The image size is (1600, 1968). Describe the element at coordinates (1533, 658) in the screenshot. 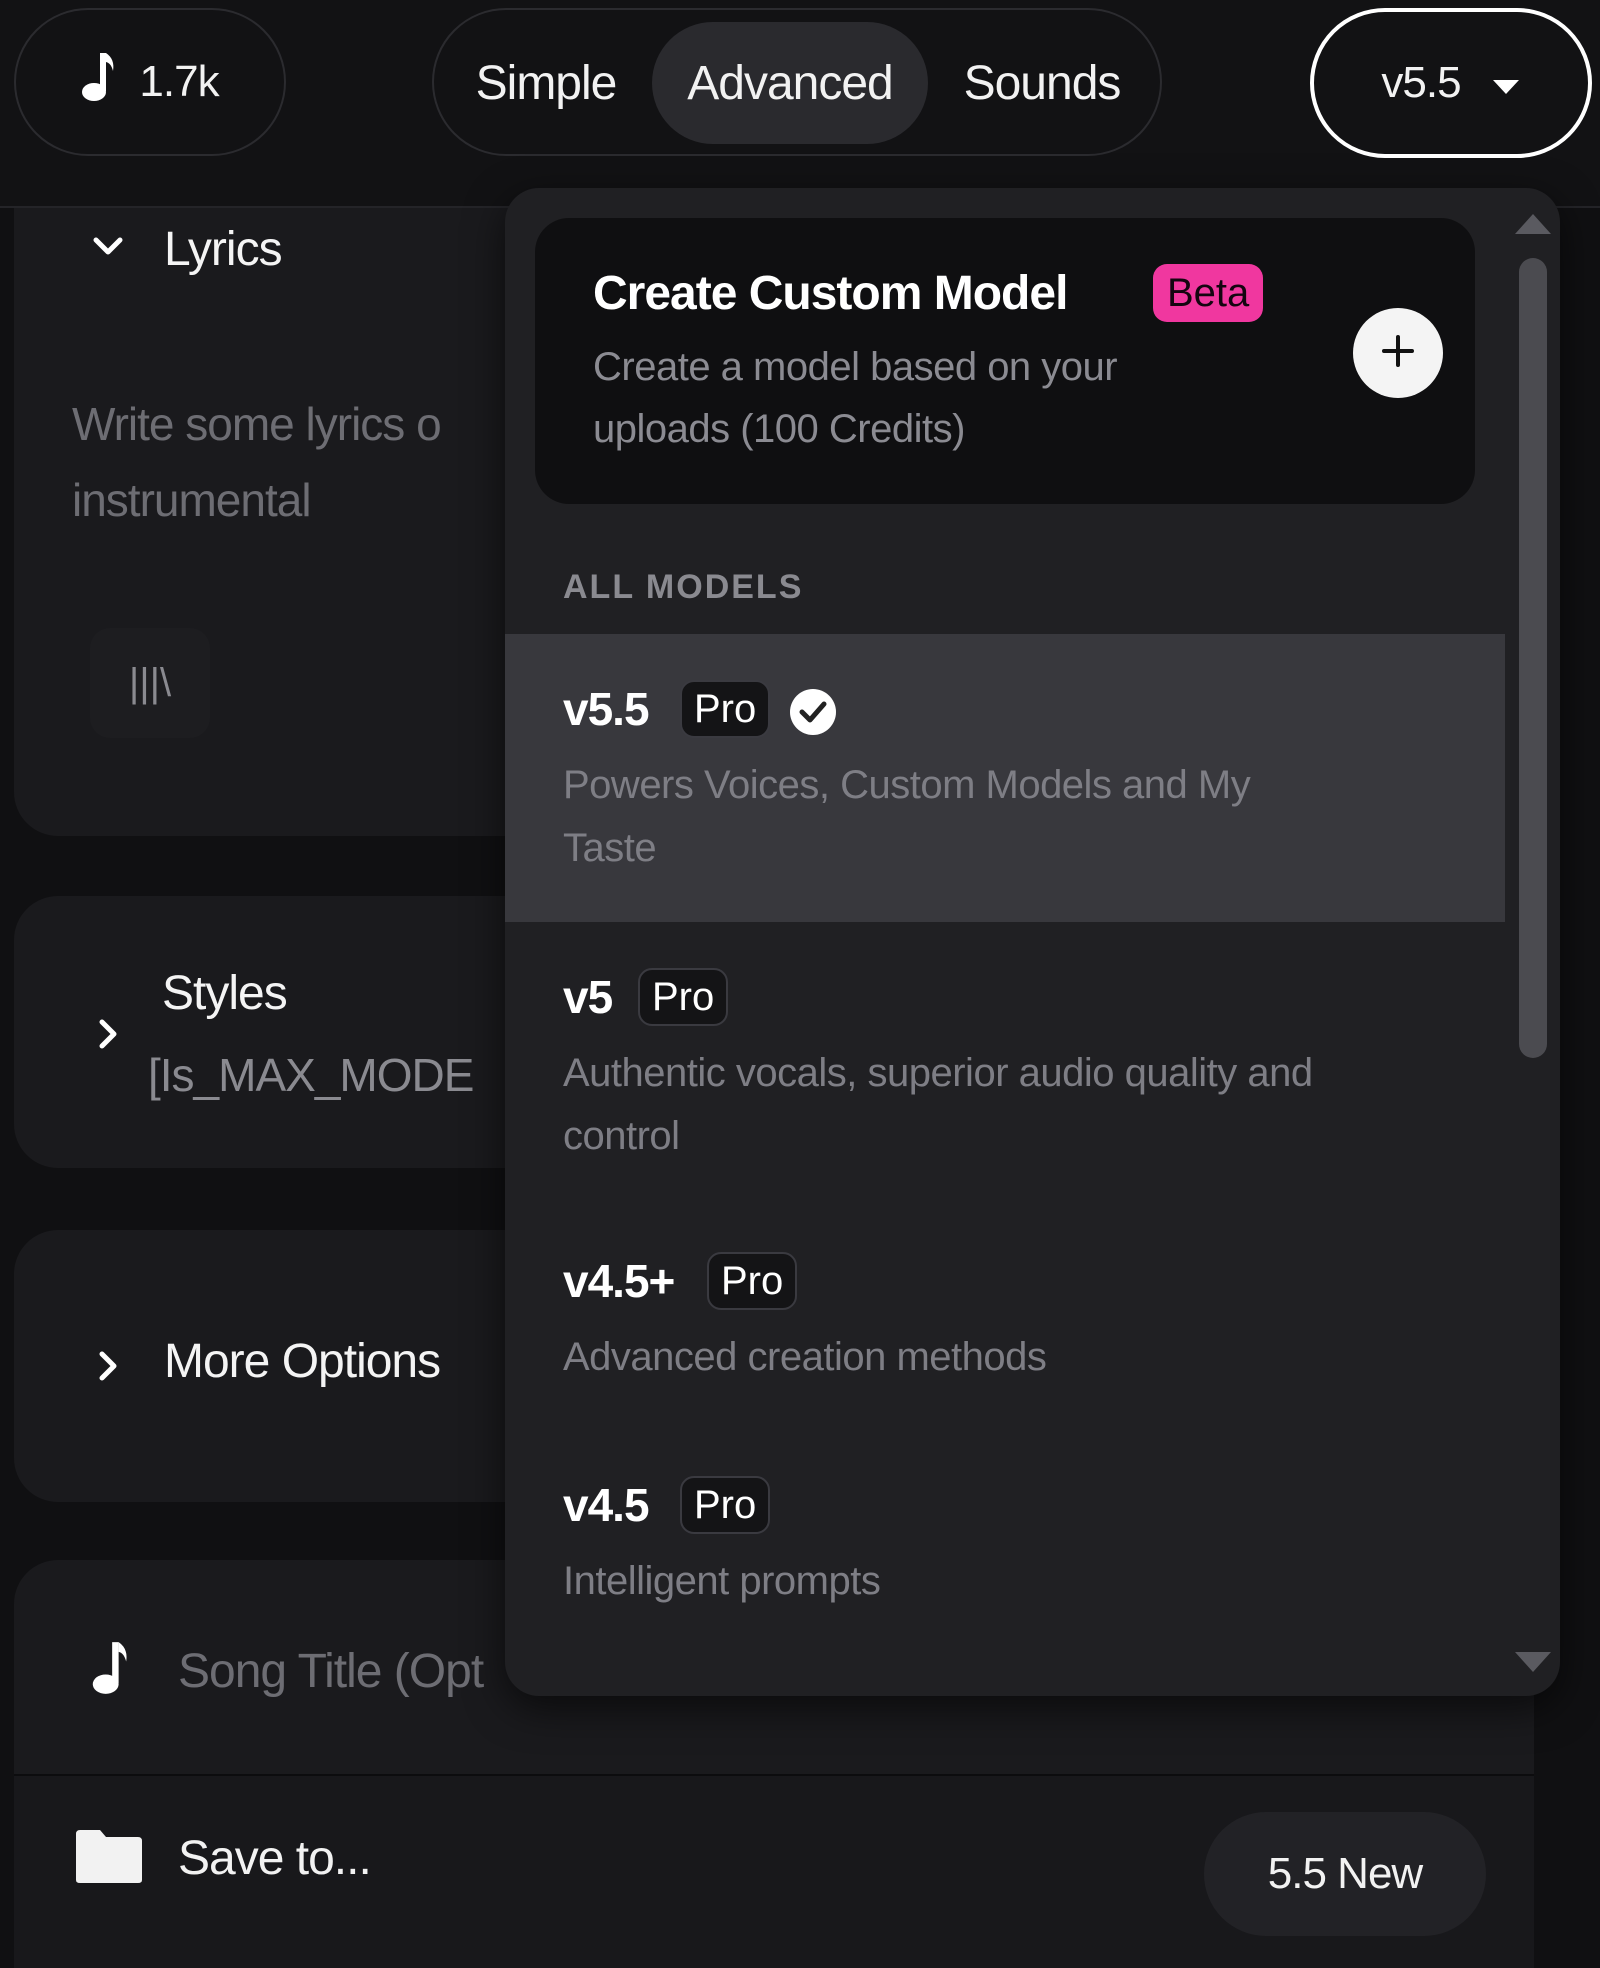

I see `scrollbar-thumb` at that location.